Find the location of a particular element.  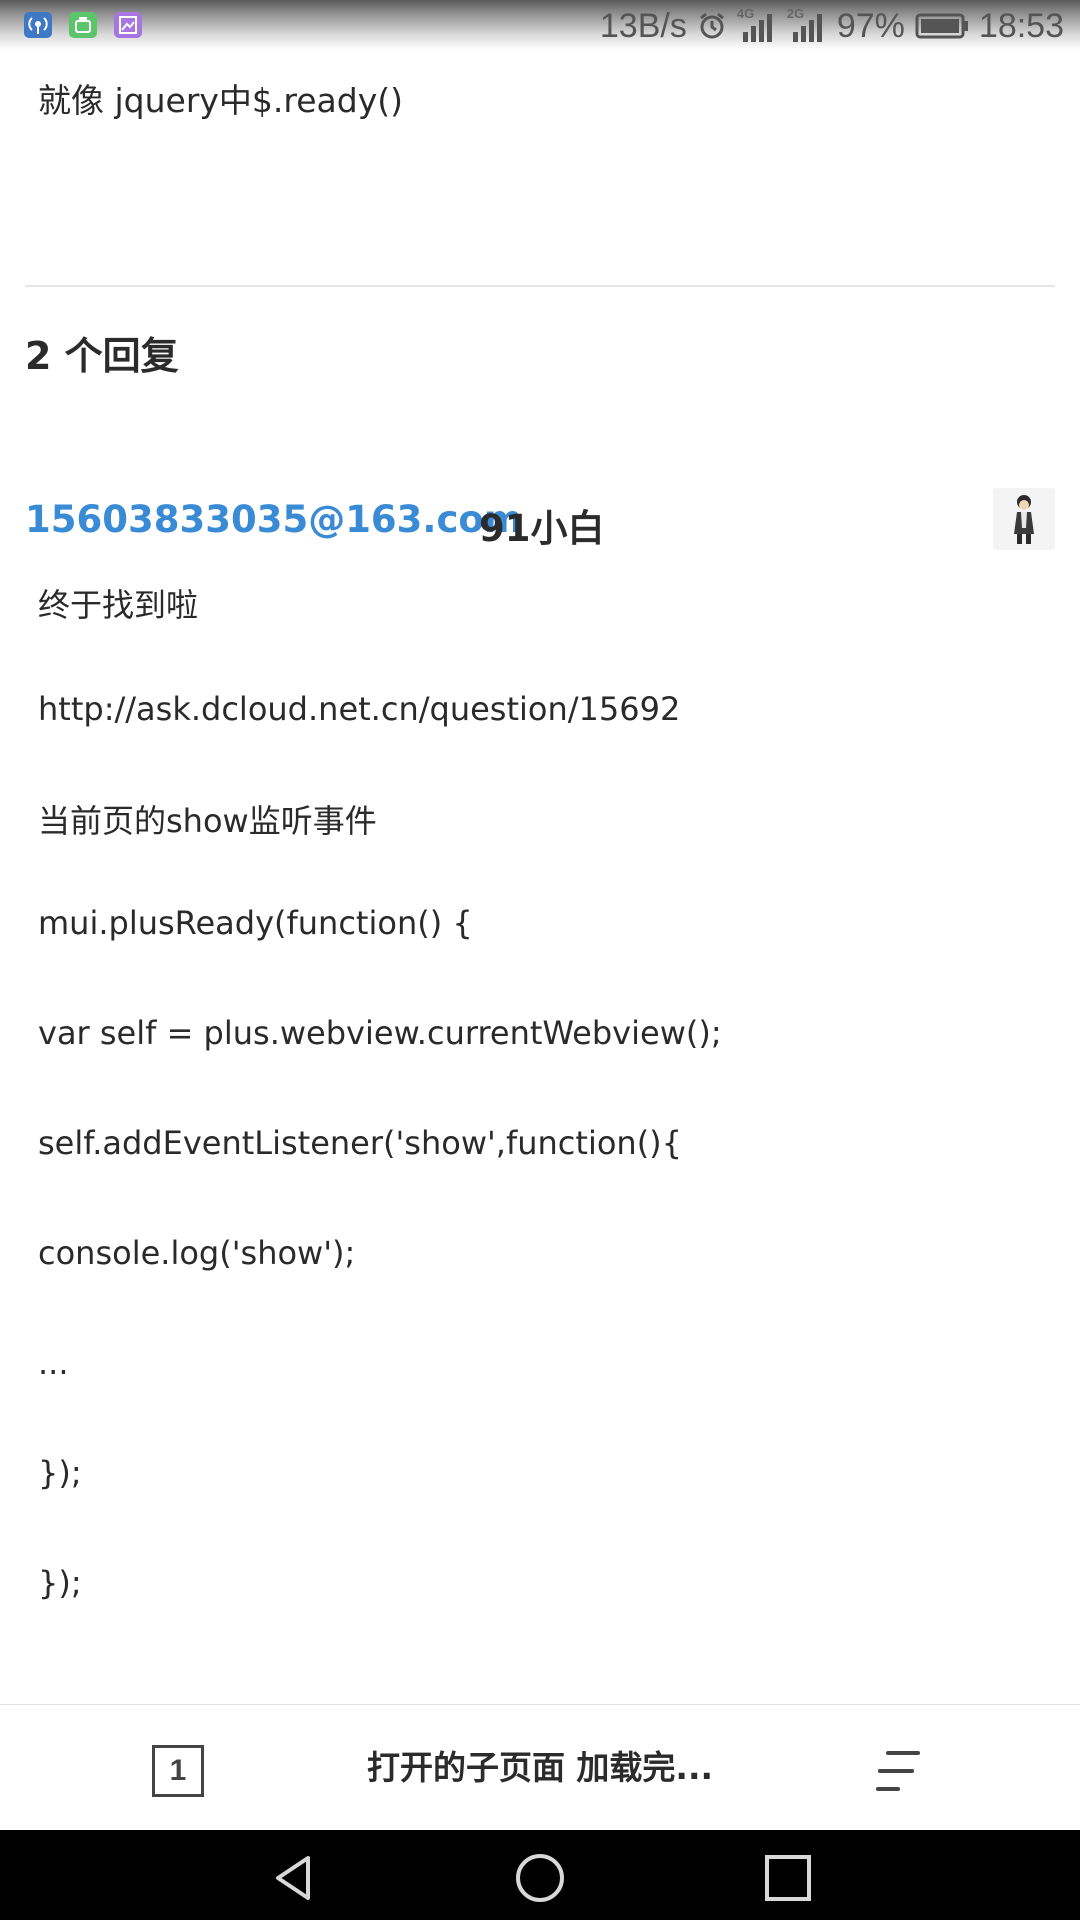

reply-header: 15603833035@163.com 91小白 is located at coordinates (540, 523).